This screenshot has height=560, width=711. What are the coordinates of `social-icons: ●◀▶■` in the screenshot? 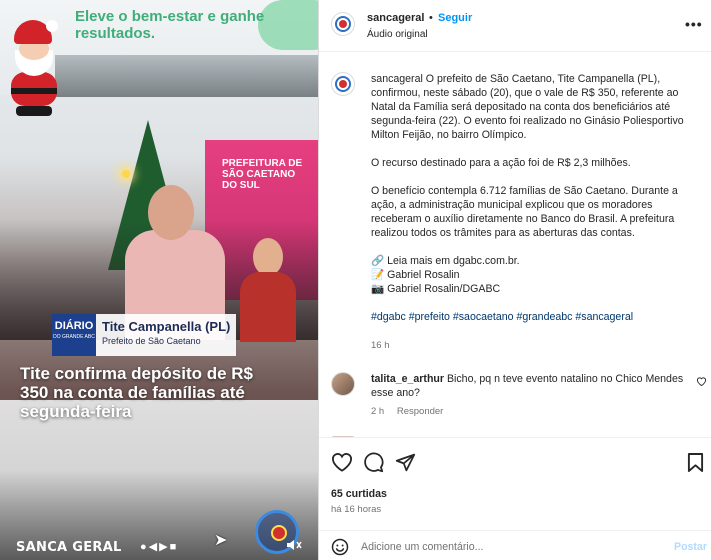 It's located at (159, 547).